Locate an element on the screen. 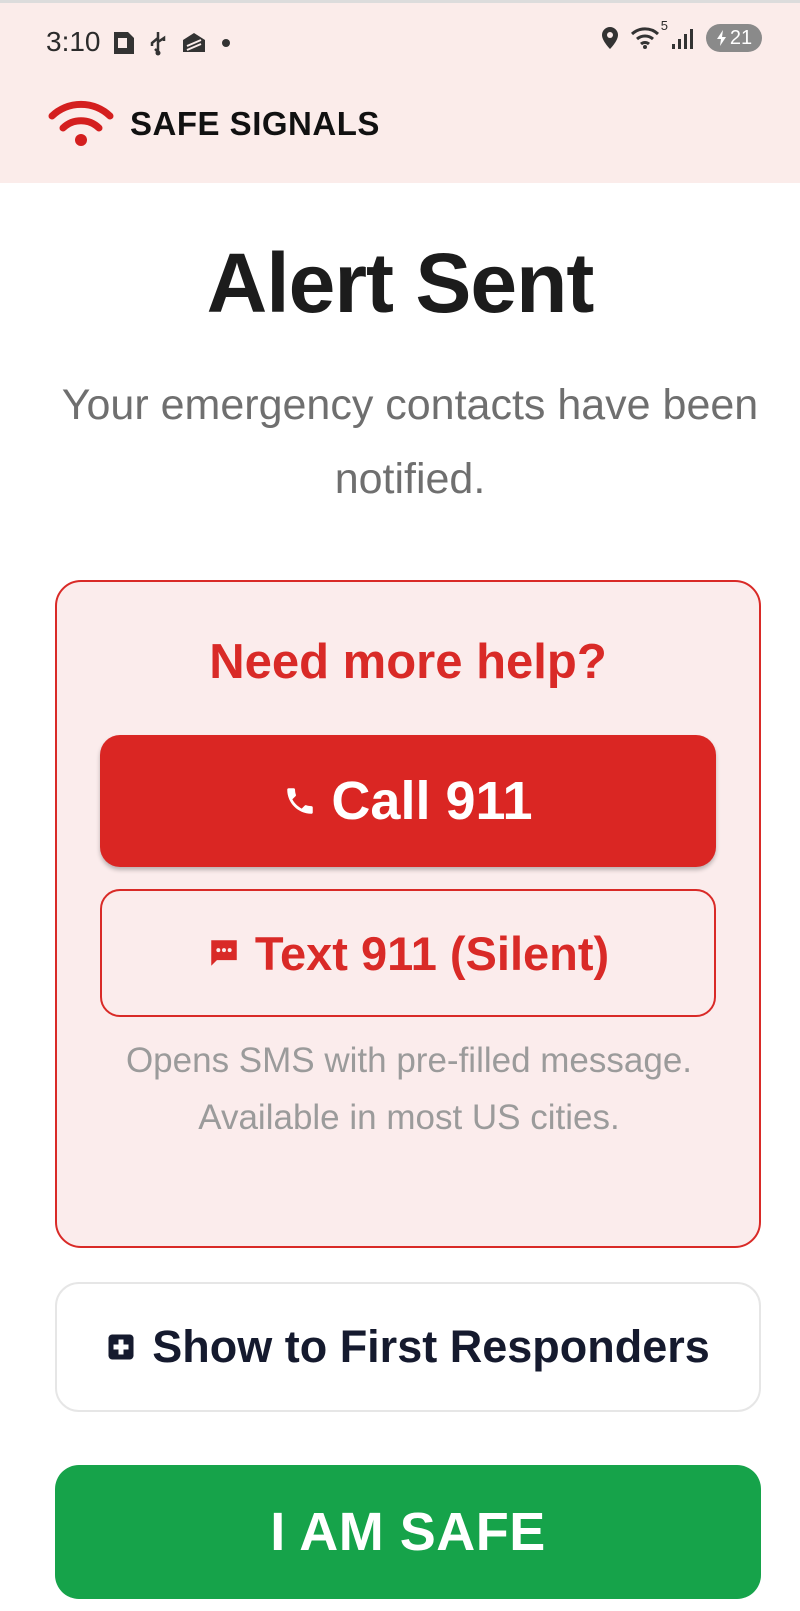 This screenshot has height=1611, width=800. status-right-icons: 5 21 is located at coordinates (681, 35).